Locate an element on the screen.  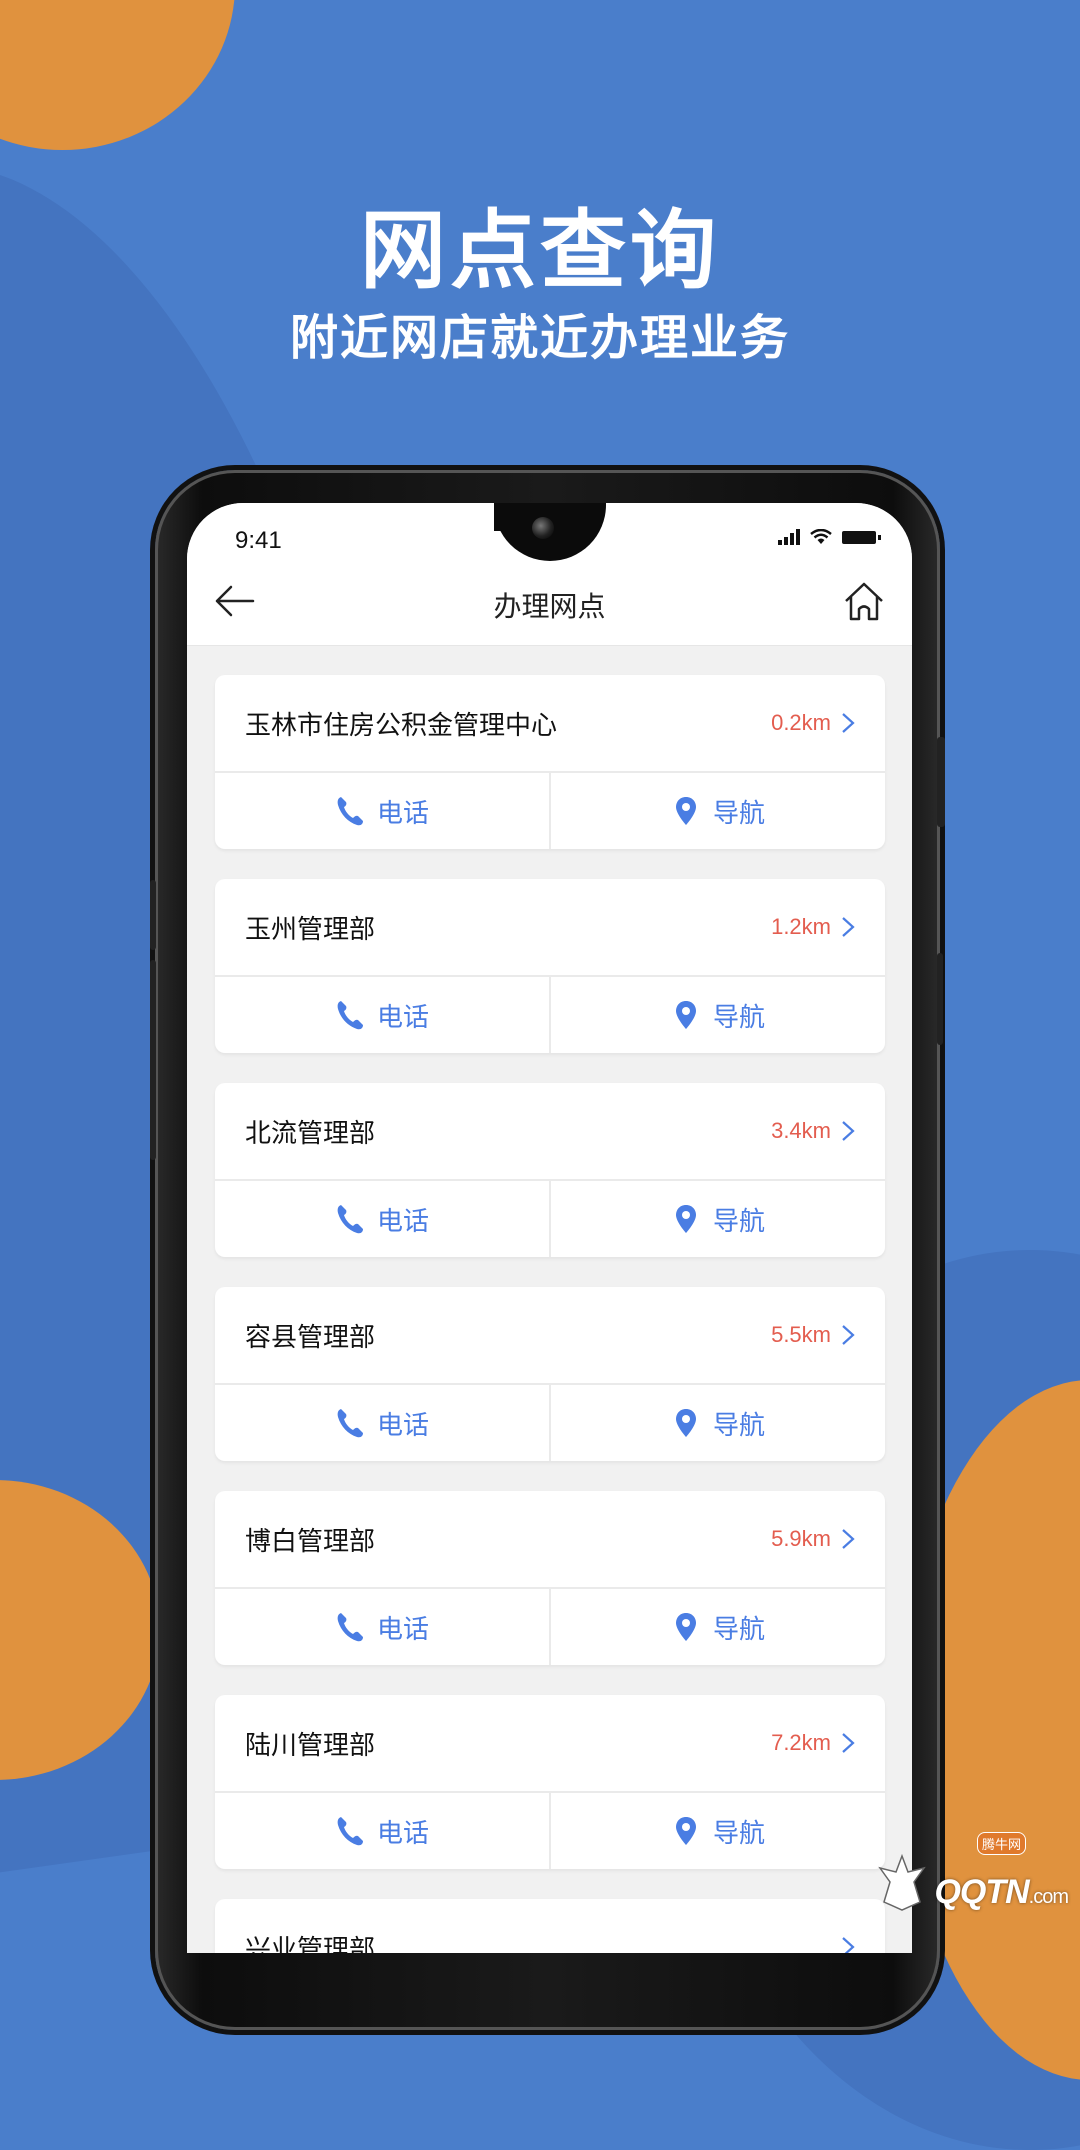
watermark-badge: 腾牛网 is located at coordinates (1001, 1843).